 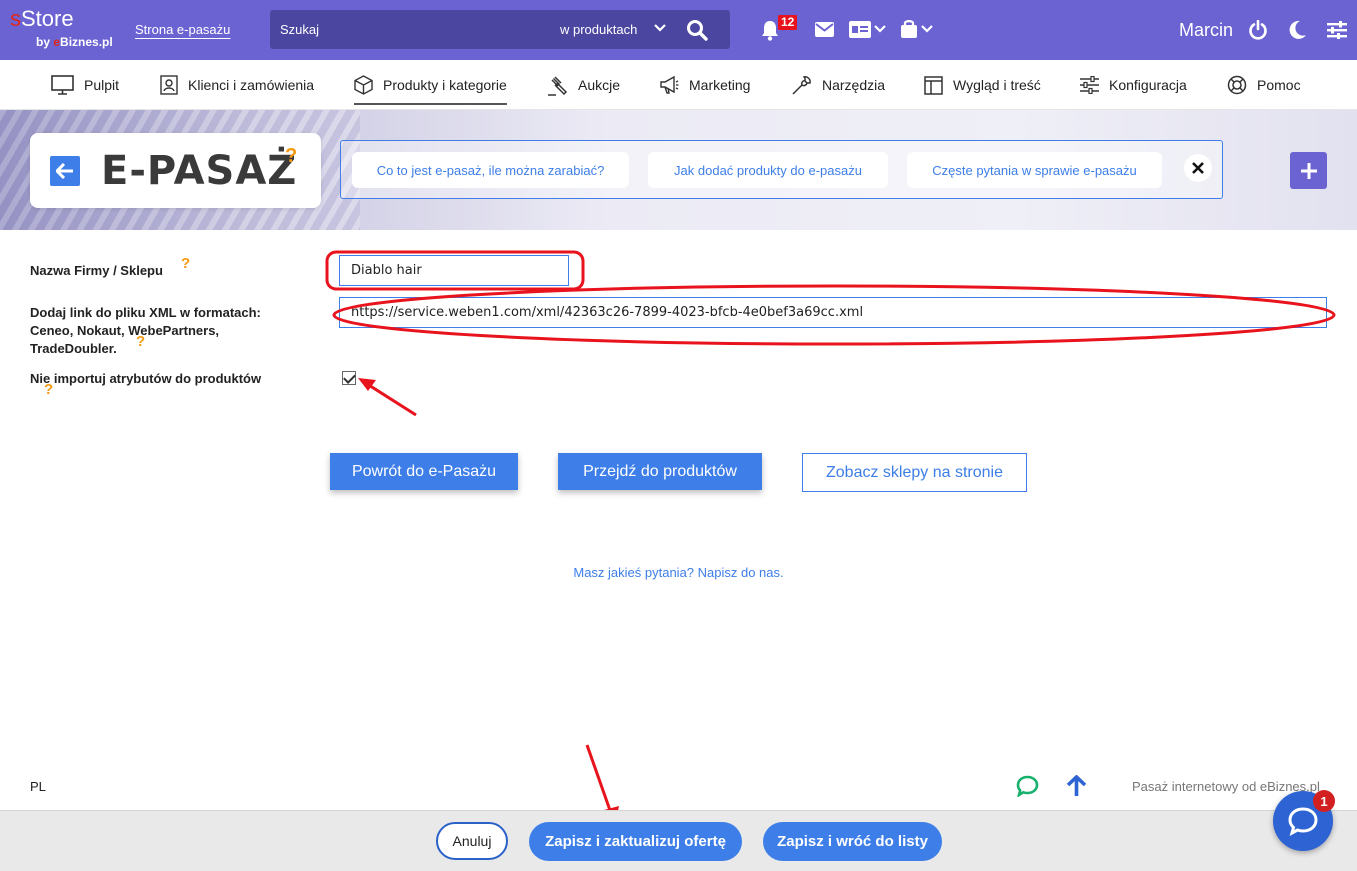 What do you see at coordinates (1337, 30) in the screenshot?
I see `settings-sliders-icon` at bounding box center [1337, 30].